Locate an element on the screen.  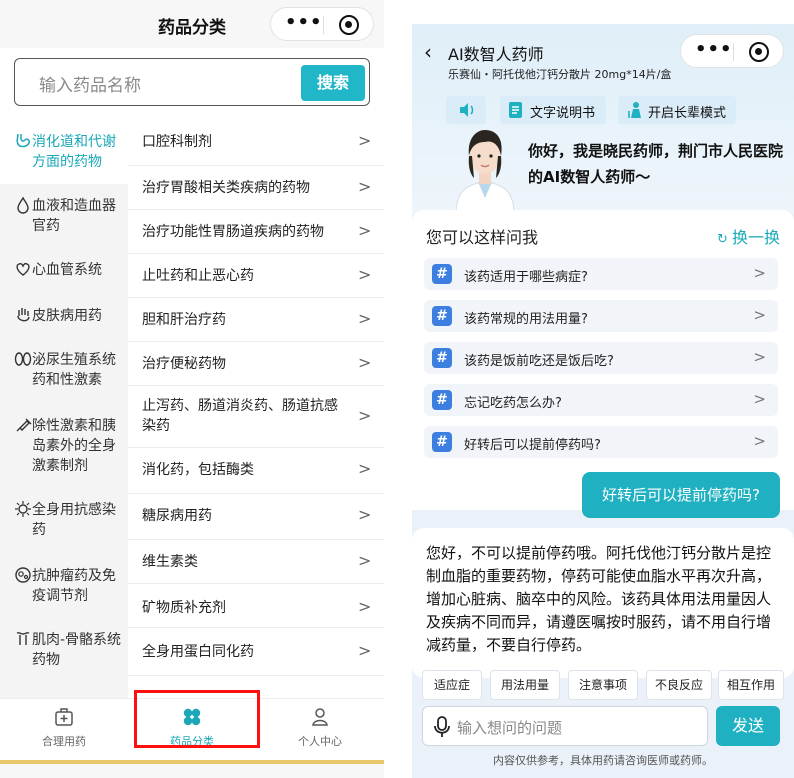
category-skin: 皮肤病用药 is located at coordinates (64, 317).